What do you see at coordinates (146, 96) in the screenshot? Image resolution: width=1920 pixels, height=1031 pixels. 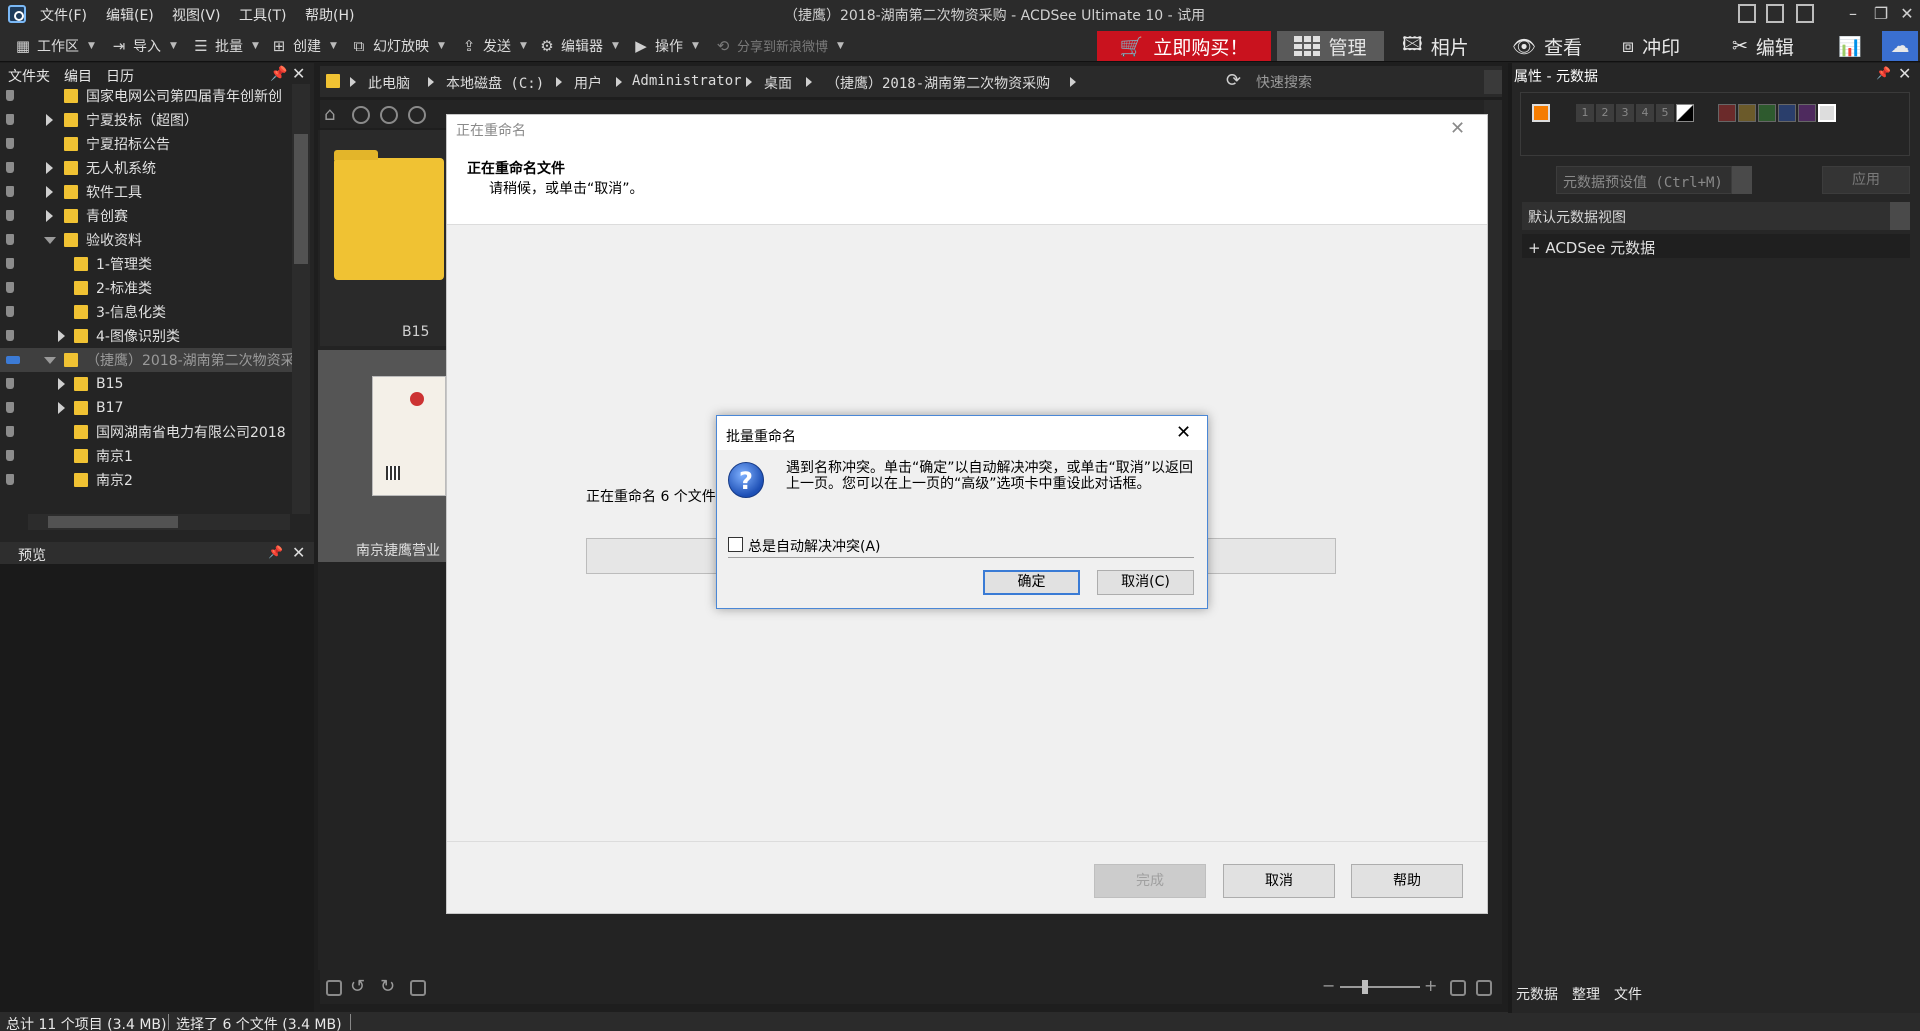 I see `tree-item: 国家电网公司第四届青年创新创` at bounding box center [146, 96].